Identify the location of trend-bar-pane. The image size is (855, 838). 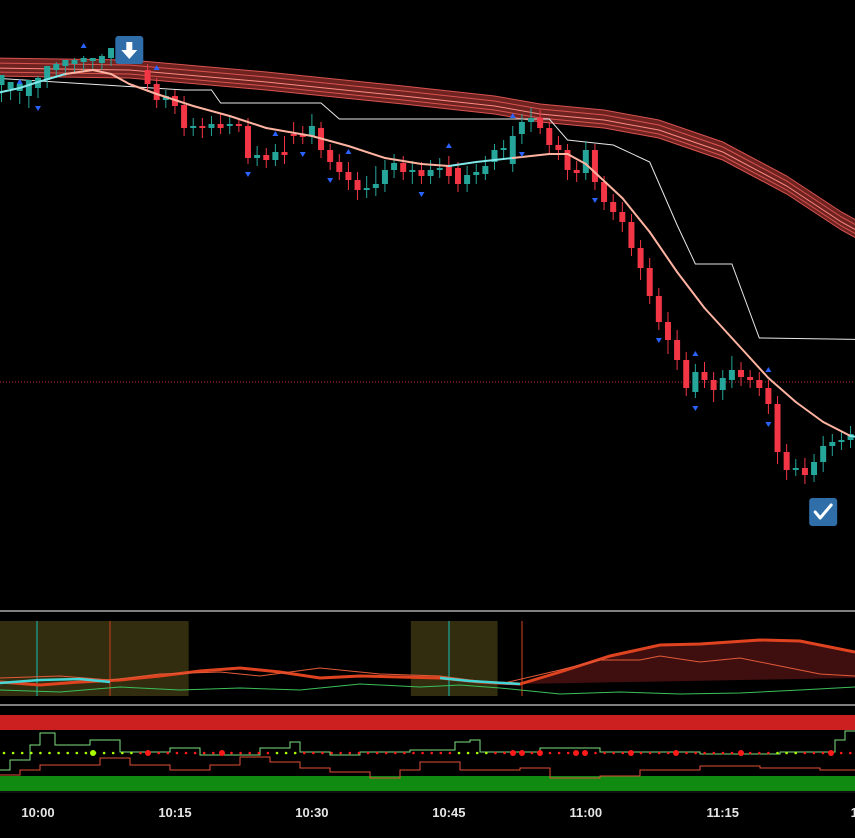
(427, 753).